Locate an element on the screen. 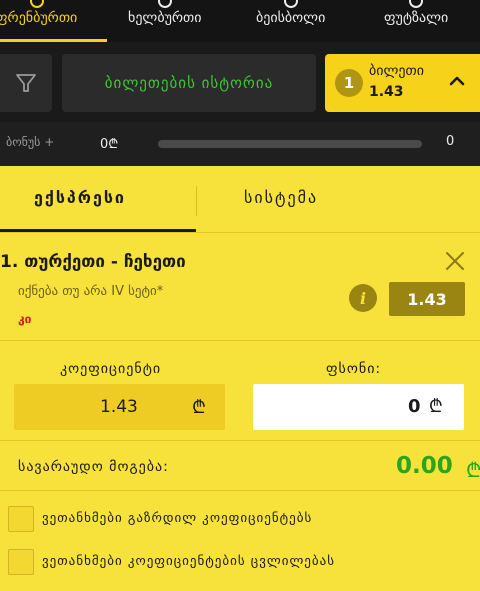 This screenshot has height=591, width=480. bonus-row: ბონუს + 0₾ 0 is located at coordinates (240, 144).